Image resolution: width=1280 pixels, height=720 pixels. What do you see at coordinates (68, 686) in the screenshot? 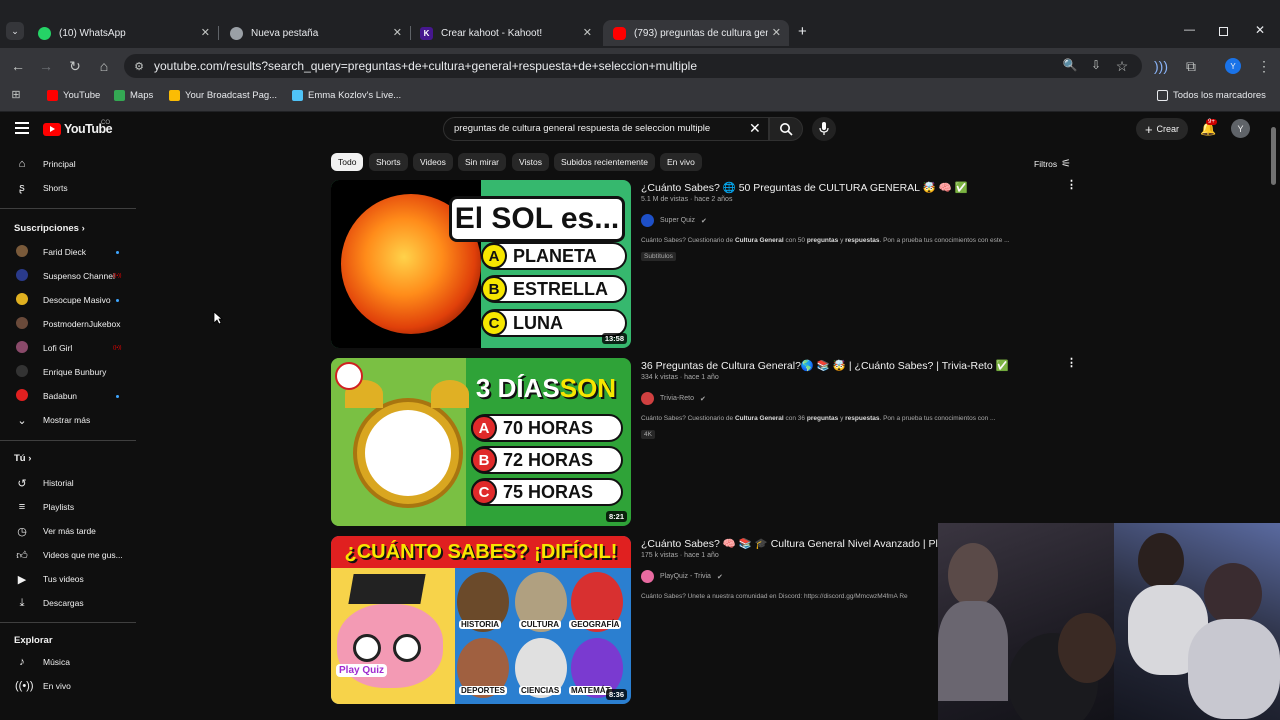
I see `sidebar-item-en-vivo: ((•)) En vivo` at bounding box center [68, 686].